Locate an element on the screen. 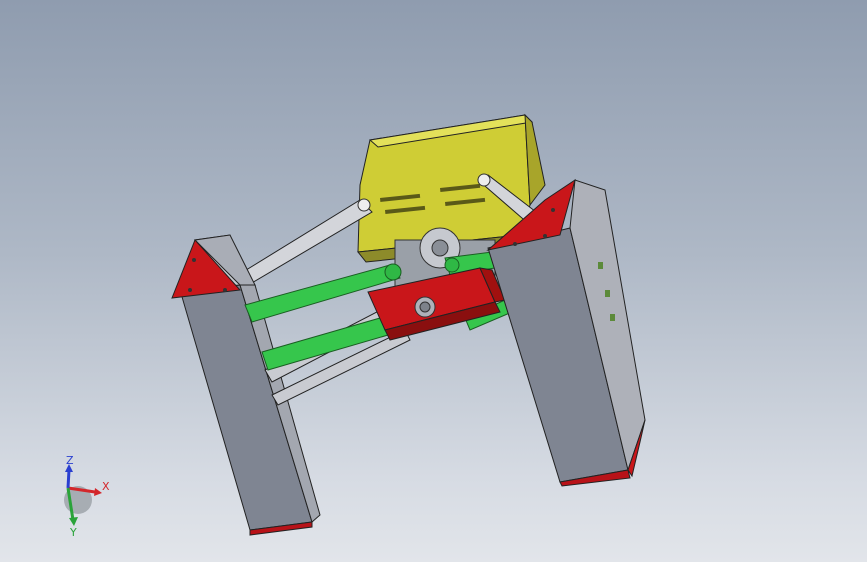 The width and height of the screenshot is (867, 562). grey-link-left is located at coordinates (305, 243).